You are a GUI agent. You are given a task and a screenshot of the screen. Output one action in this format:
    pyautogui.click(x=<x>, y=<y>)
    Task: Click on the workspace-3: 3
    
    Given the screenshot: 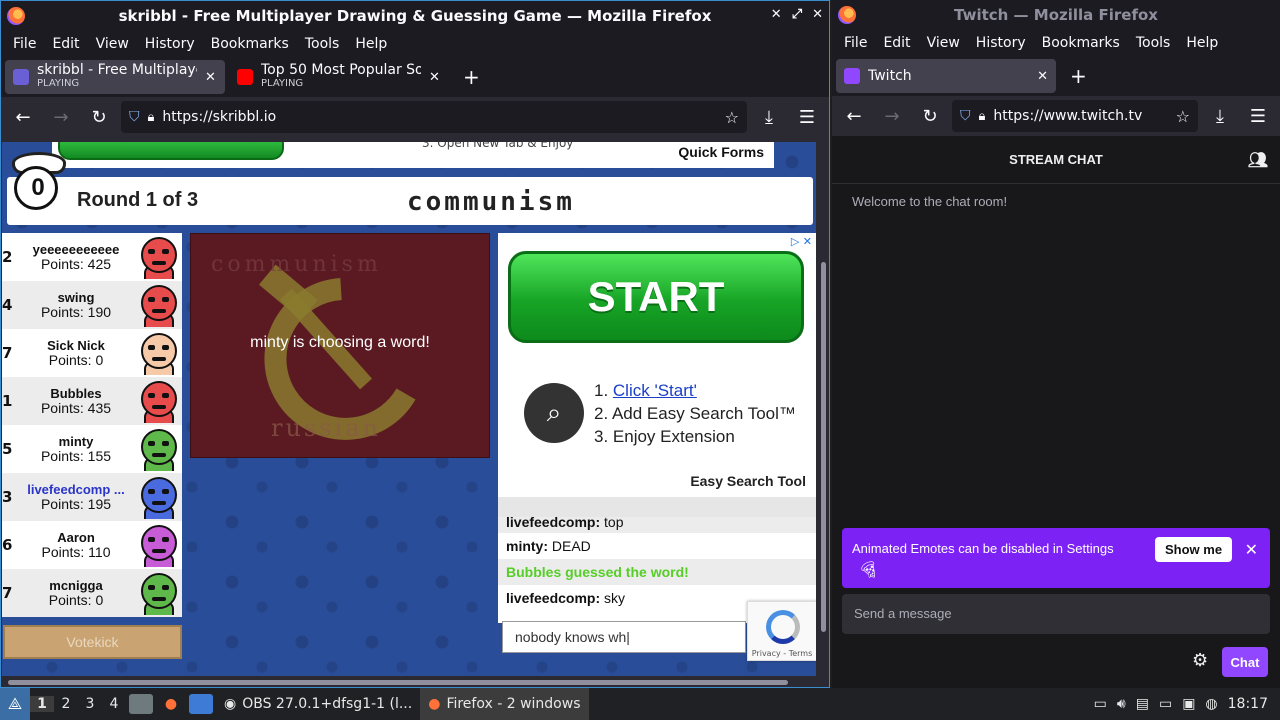 What is the action you would take?
    pyautogui.click(x=90, y=704)
    